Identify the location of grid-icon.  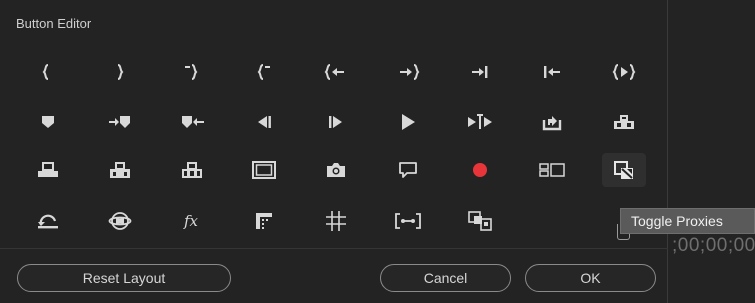
(336, 221).